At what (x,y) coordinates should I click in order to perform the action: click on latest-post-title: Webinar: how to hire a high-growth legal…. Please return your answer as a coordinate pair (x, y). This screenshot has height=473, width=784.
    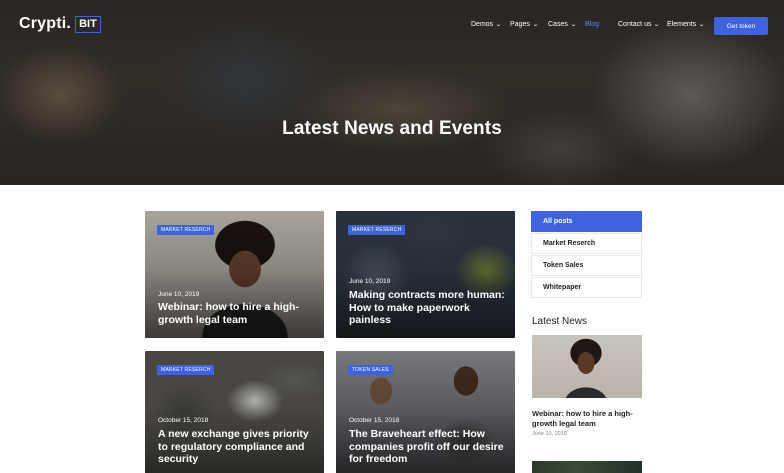
    Looking at the image, I should click on (588, 418).